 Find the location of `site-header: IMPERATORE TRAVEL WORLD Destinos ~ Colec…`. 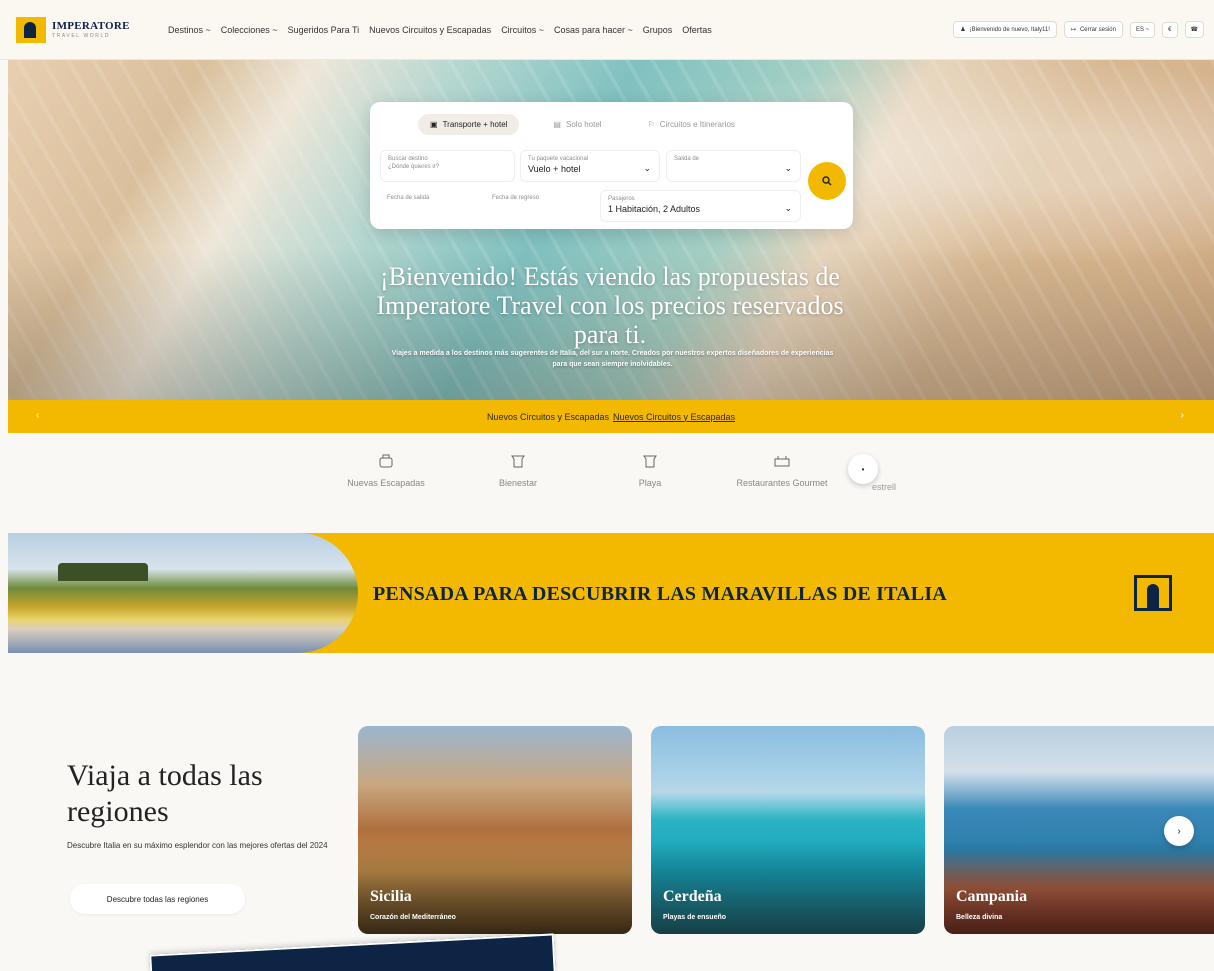

site-header: IMPERATORE TRAVEL WORLD Destinos ~ Colec… is located at coordinates (607, 30).